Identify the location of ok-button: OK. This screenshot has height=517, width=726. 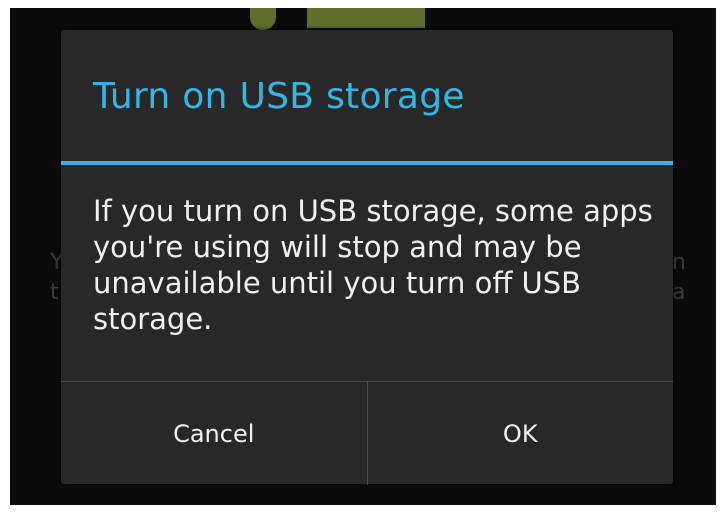
(521, 433).